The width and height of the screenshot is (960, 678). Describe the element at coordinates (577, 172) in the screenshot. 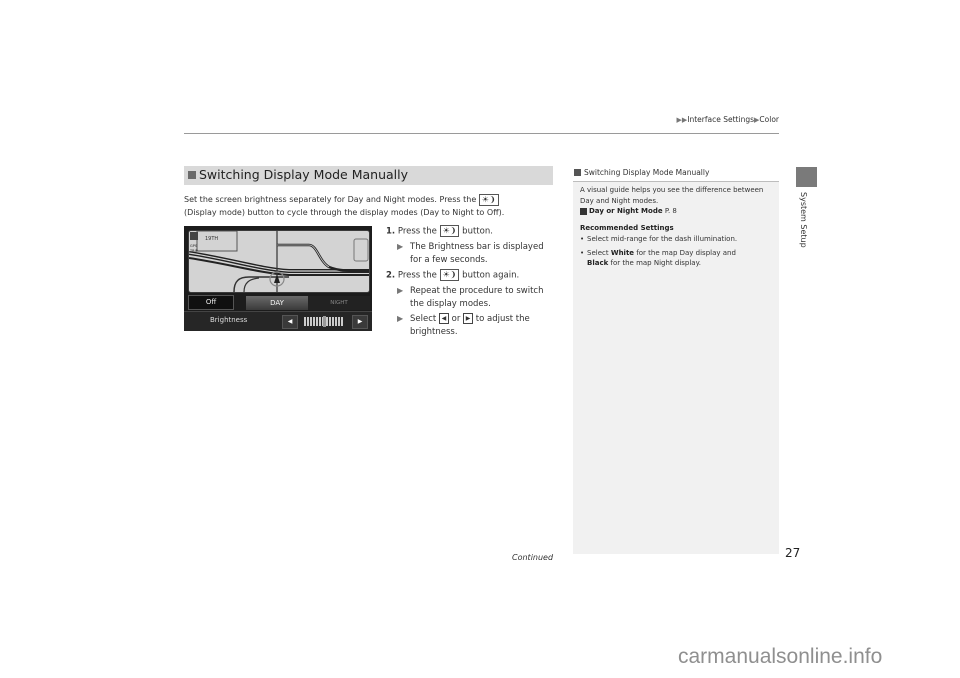

I see `note-icon` at that location.